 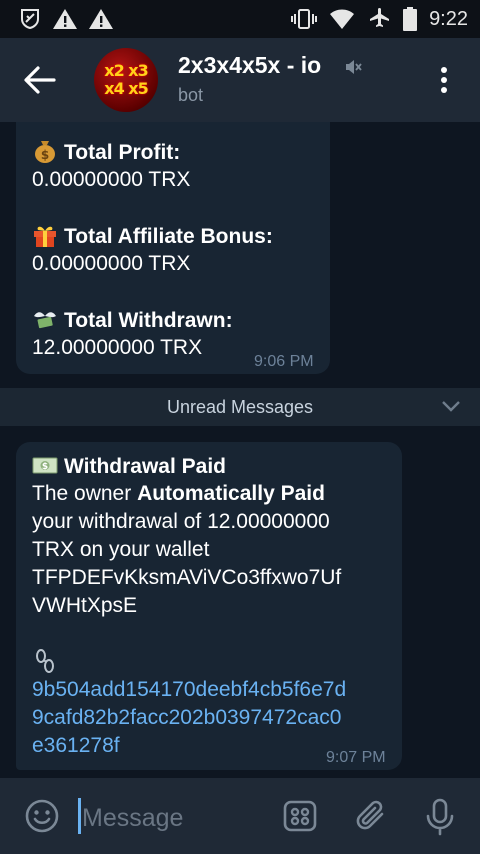 What do you see at coordinates (356, 757) in the screenshot?
I see `message-time: 9:07 PM` at bounding box center [356, 757].